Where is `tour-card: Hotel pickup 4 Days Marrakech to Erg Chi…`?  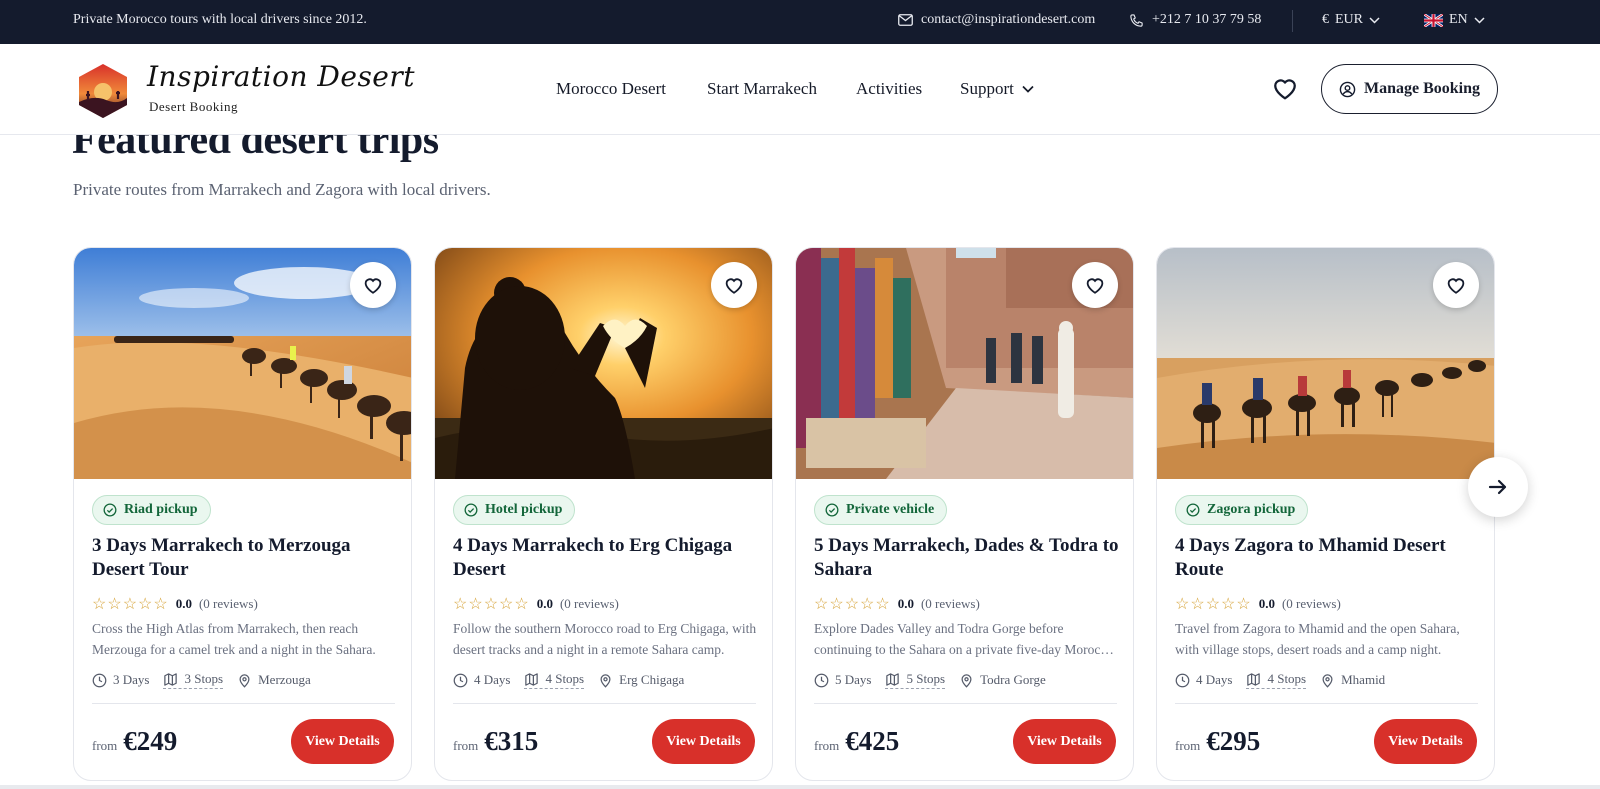 tour-card: Hotel pickup 4 Days Marrakech to Erg Chi… is located at coordinates (603, 514).